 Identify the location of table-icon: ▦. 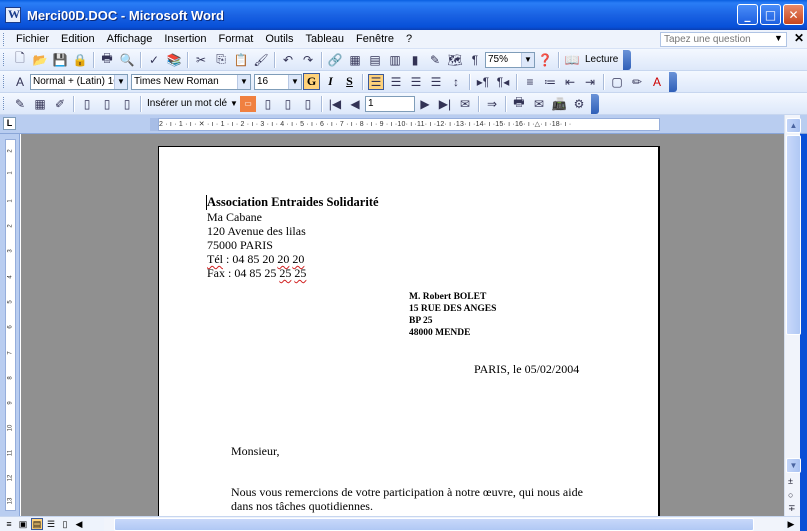
(40, 104).